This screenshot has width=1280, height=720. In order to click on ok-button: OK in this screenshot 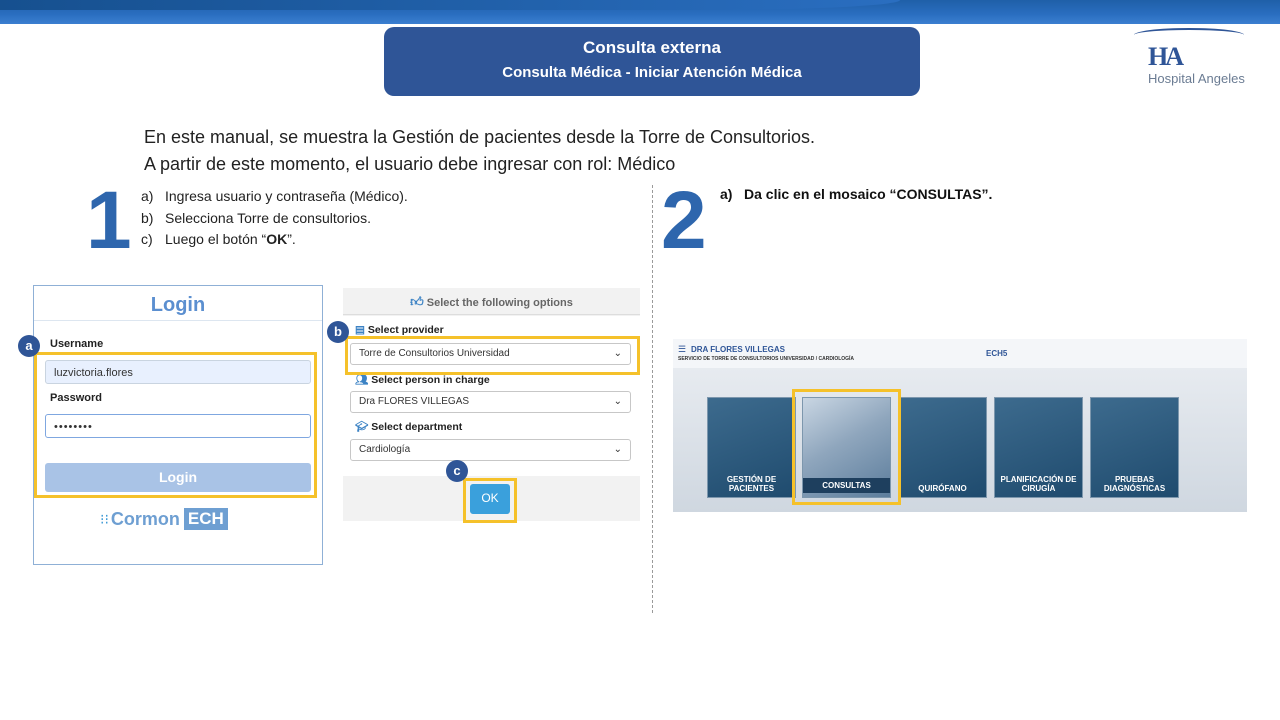, I will do `click(490, 499)`.